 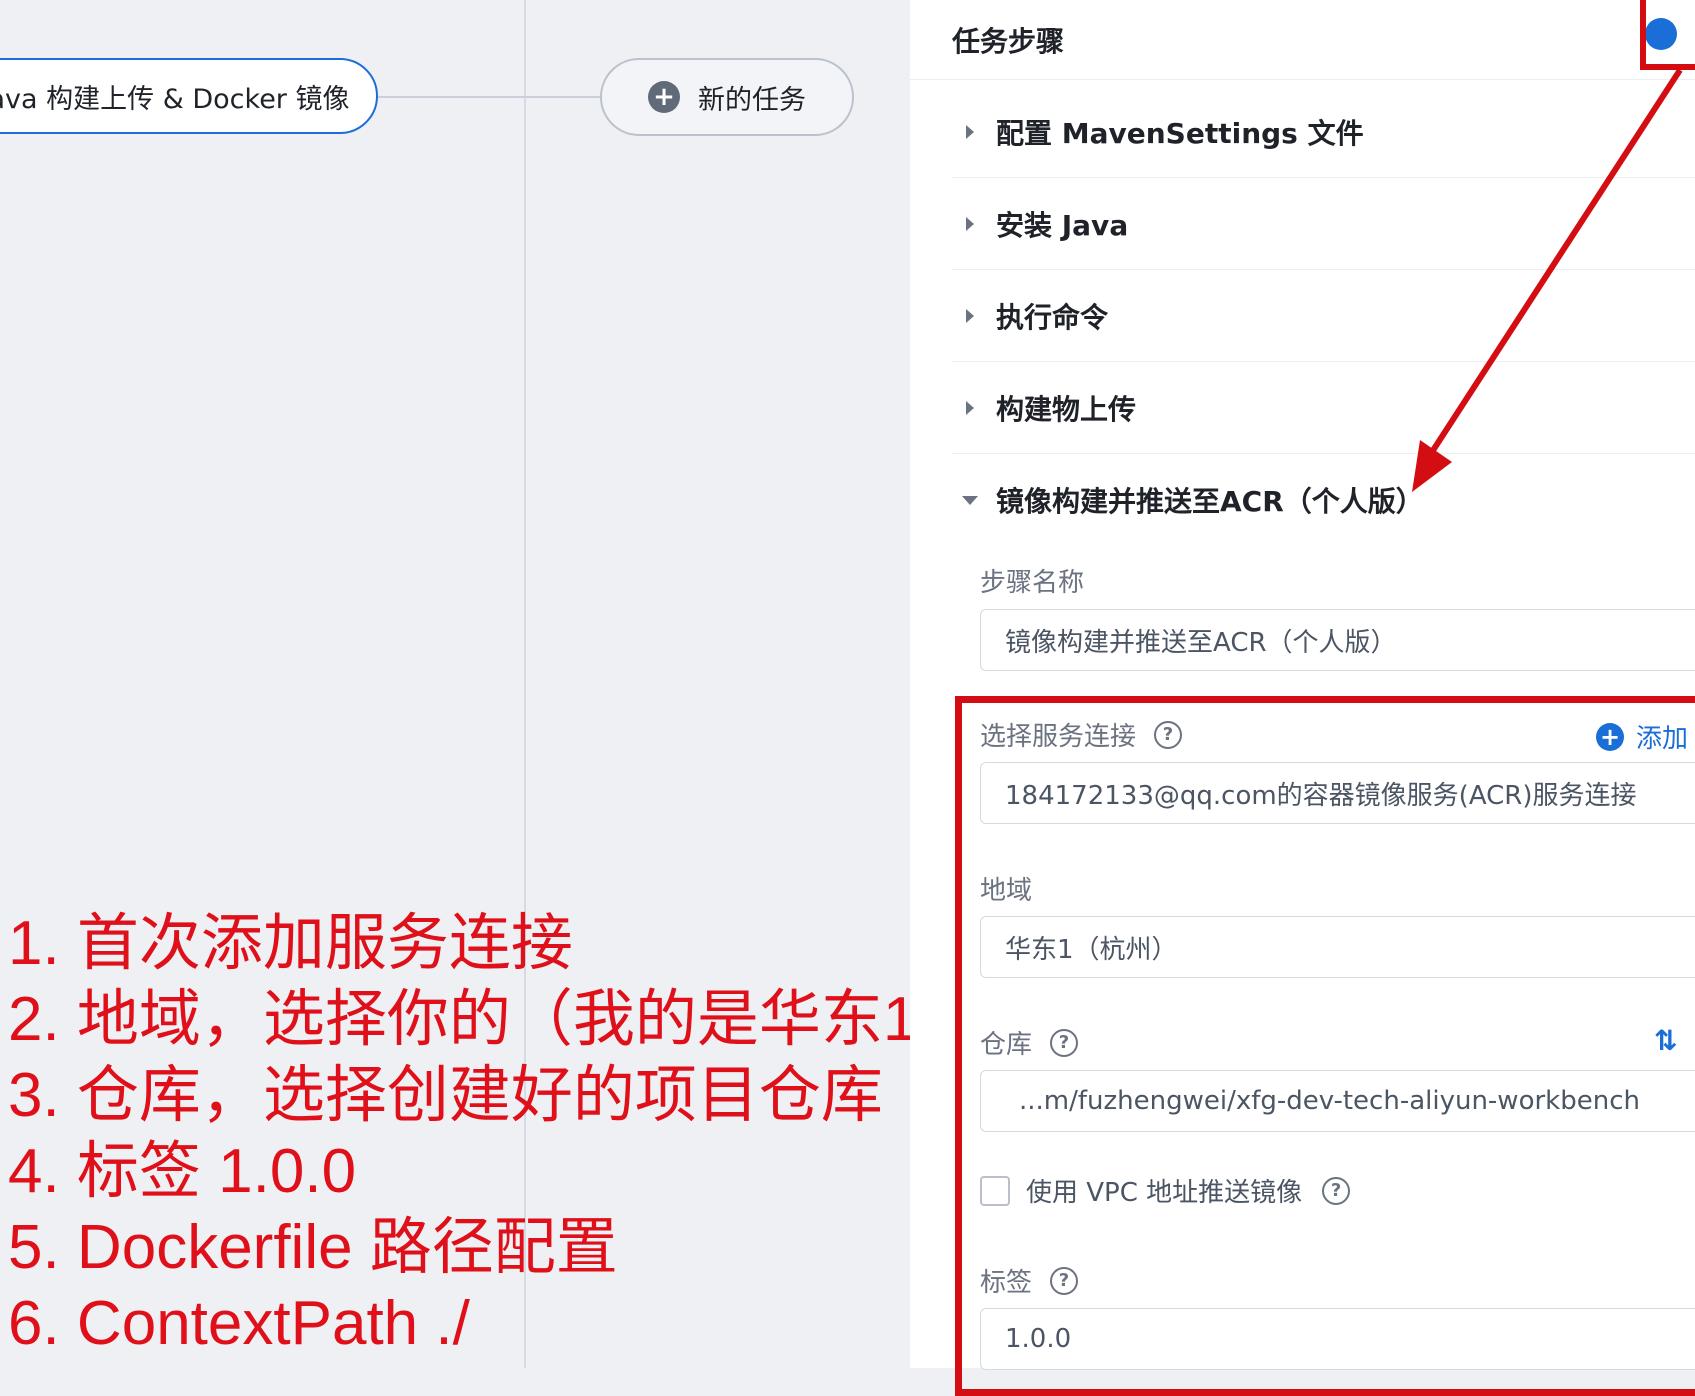 I want to click on step-name-input: 镜像构建并推送至ACR（个人版）, so click(x=1337, y=640).